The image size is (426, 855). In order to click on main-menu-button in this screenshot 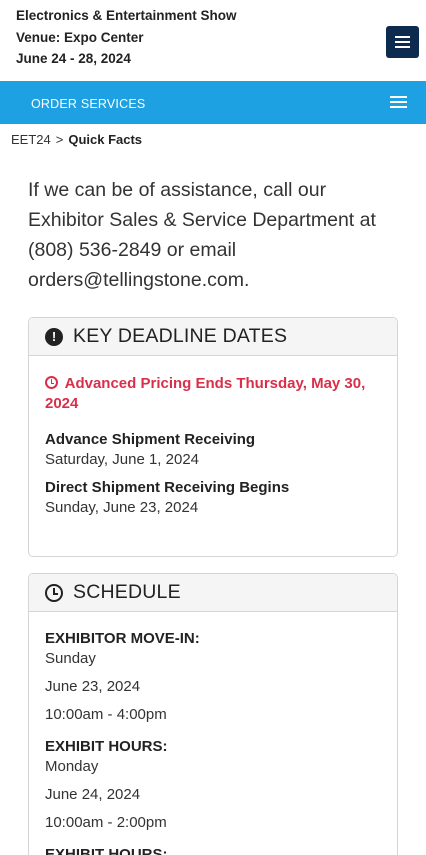, I will do `click(402, 42)`.